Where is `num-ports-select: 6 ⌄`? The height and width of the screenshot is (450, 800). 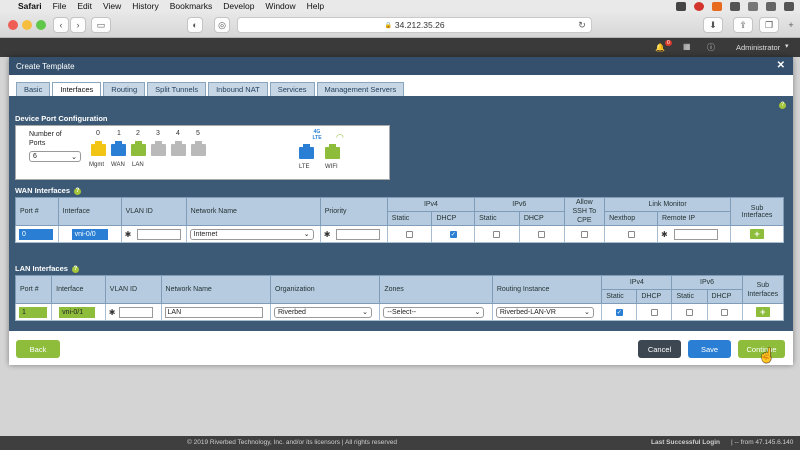 num-ports-select: 6 ⌄ is located at coordinates (55, 156).